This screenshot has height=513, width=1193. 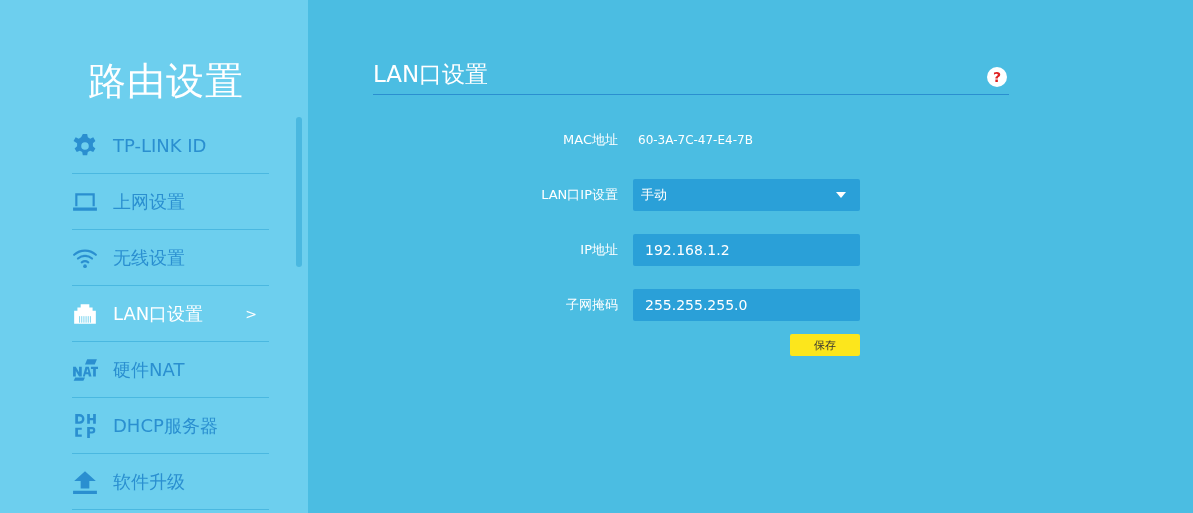 I want to click on sidebar-item: 上网设置, so click(x=170, y=202).